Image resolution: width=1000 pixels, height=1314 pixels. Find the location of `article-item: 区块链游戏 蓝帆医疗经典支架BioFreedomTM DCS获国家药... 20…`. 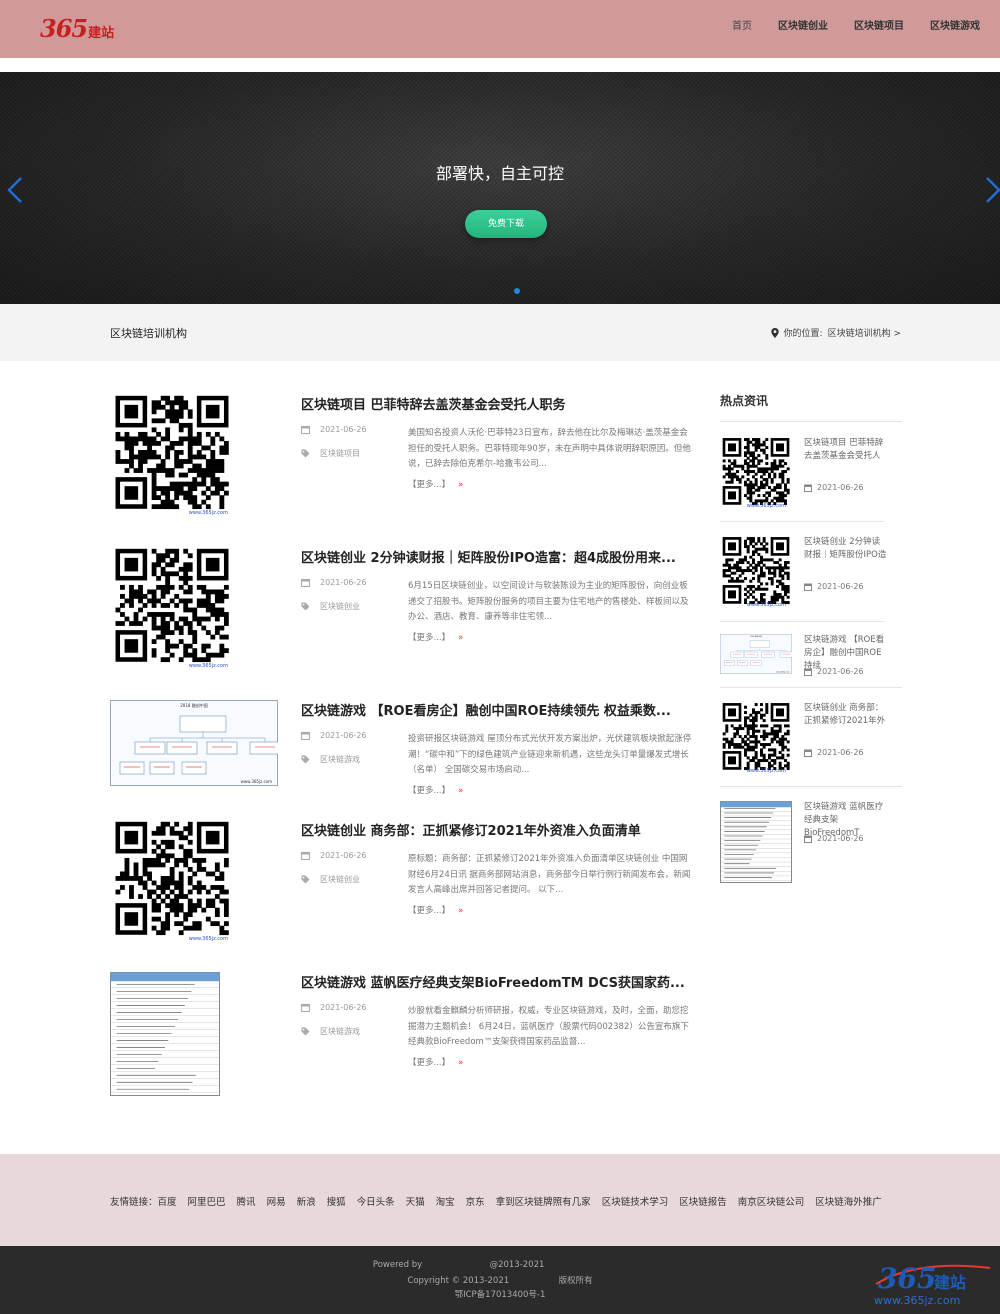

article-item: 区块链游戏 蓝帆医疗经典支架BioFreedomTM DCS获国家药... 20… is located at coordinates (401, 1042).